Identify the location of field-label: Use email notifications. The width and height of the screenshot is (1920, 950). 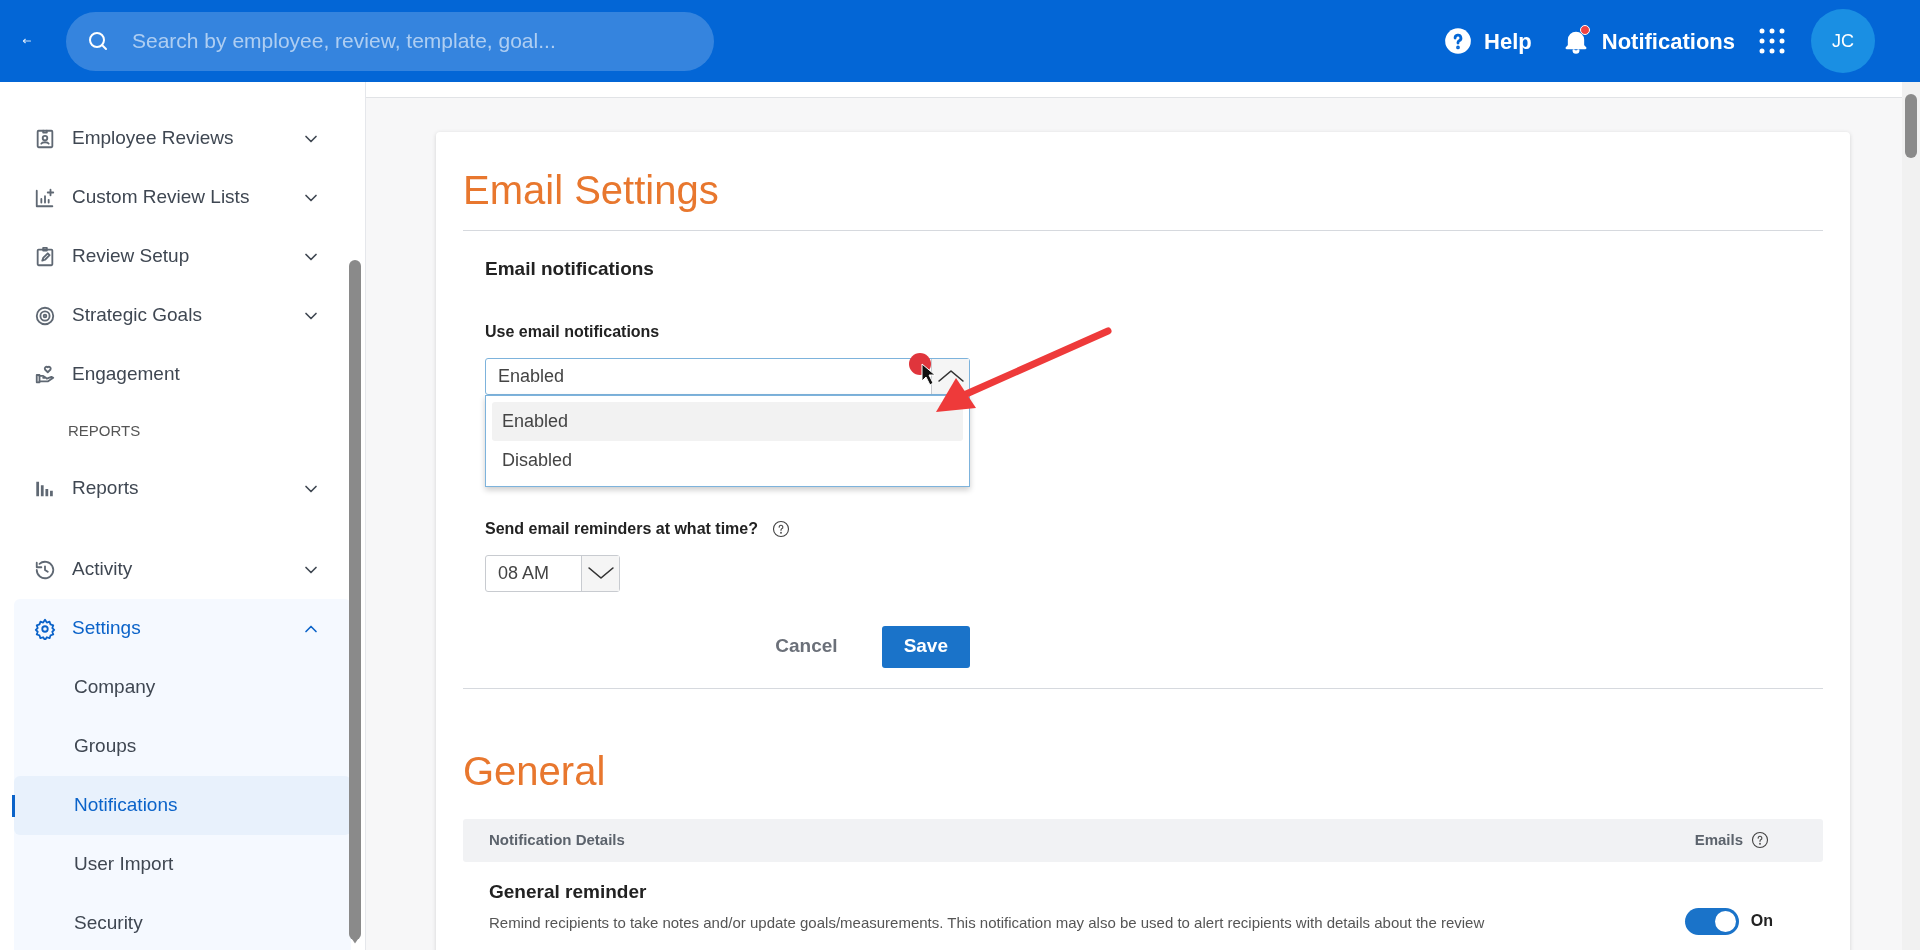
(573, 331).